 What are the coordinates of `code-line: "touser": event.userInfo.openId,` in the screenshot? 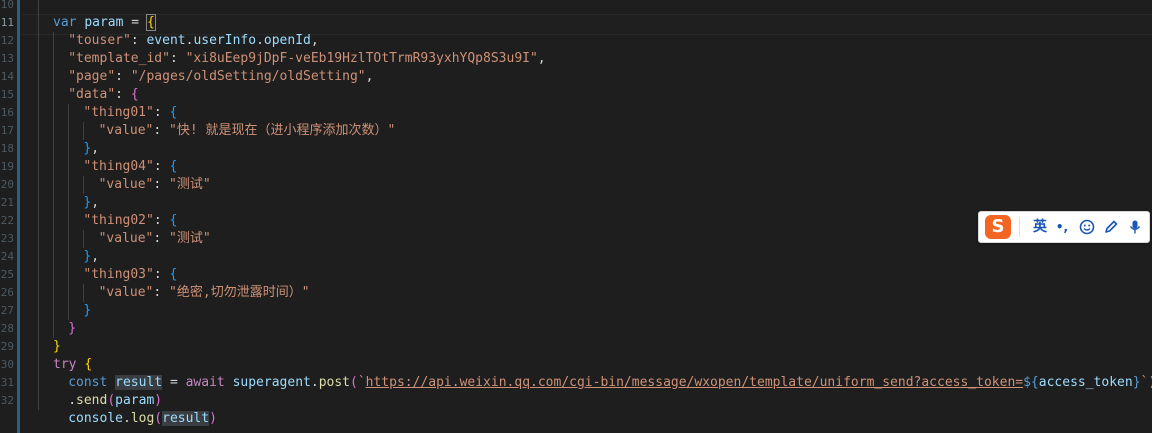 It's located at (193, 41).